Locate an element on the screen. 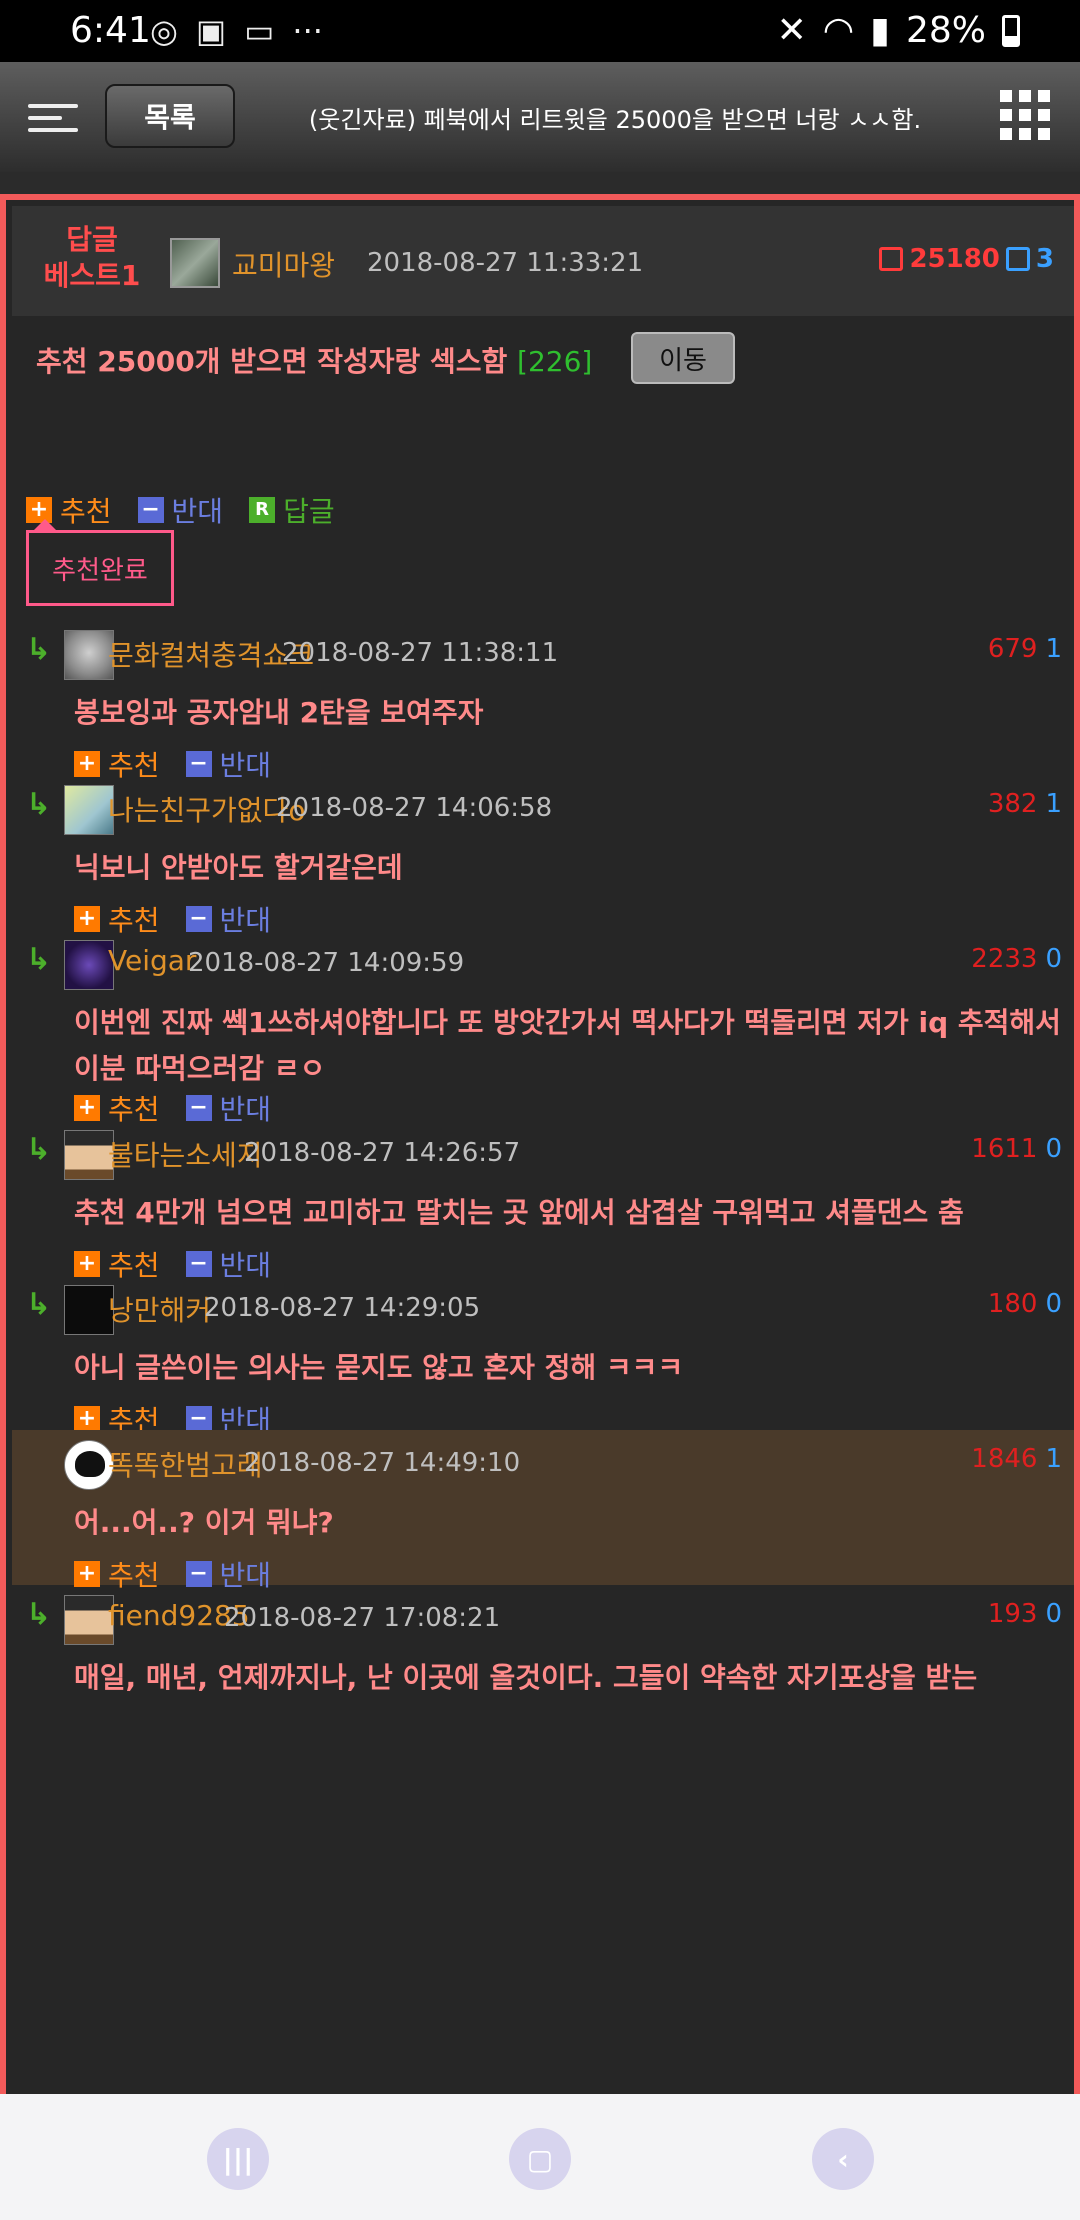 Image resolution: width=1080 pixels, height=2220 pixels. reply-button: 답글 is located at coordinates (309, 510).